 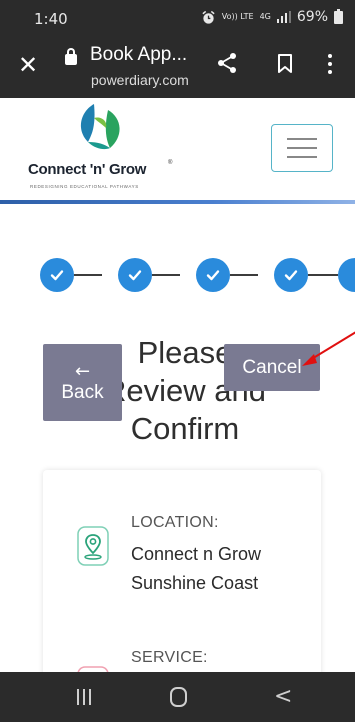 I want to click on share-icon, so click(x=227, y=63).